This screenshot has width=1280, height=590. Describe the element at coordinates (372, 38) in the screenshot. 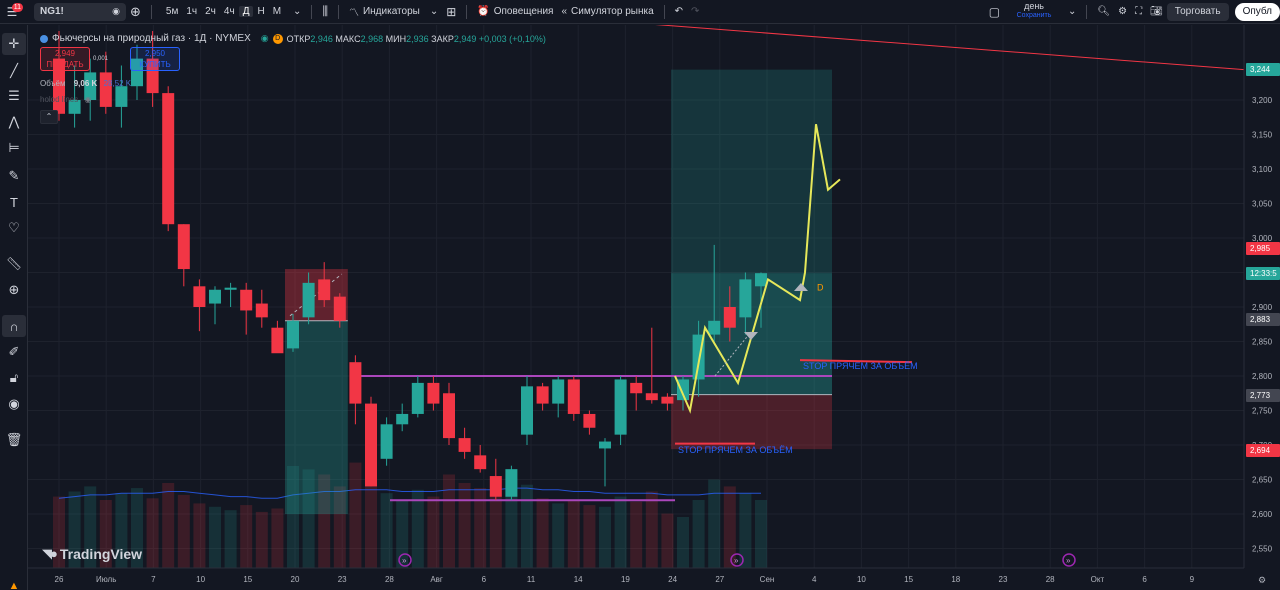

I see `high-value: 2,968` at that location.